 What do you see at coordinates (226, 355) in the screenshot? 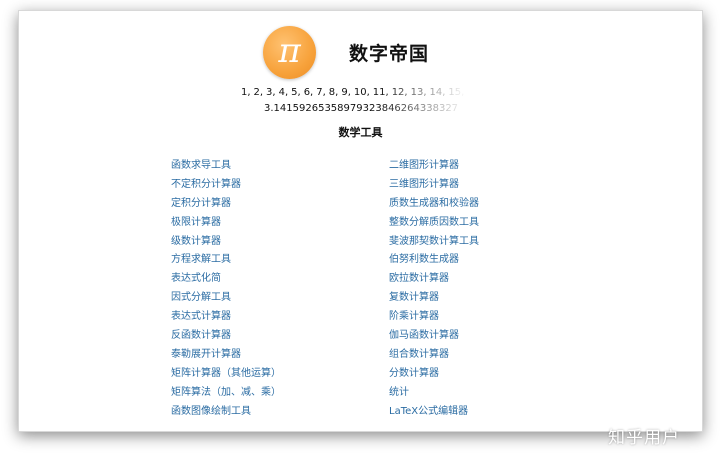
I see `tool-link: 泰勒展开计算器` at bounding box center [226, 355].